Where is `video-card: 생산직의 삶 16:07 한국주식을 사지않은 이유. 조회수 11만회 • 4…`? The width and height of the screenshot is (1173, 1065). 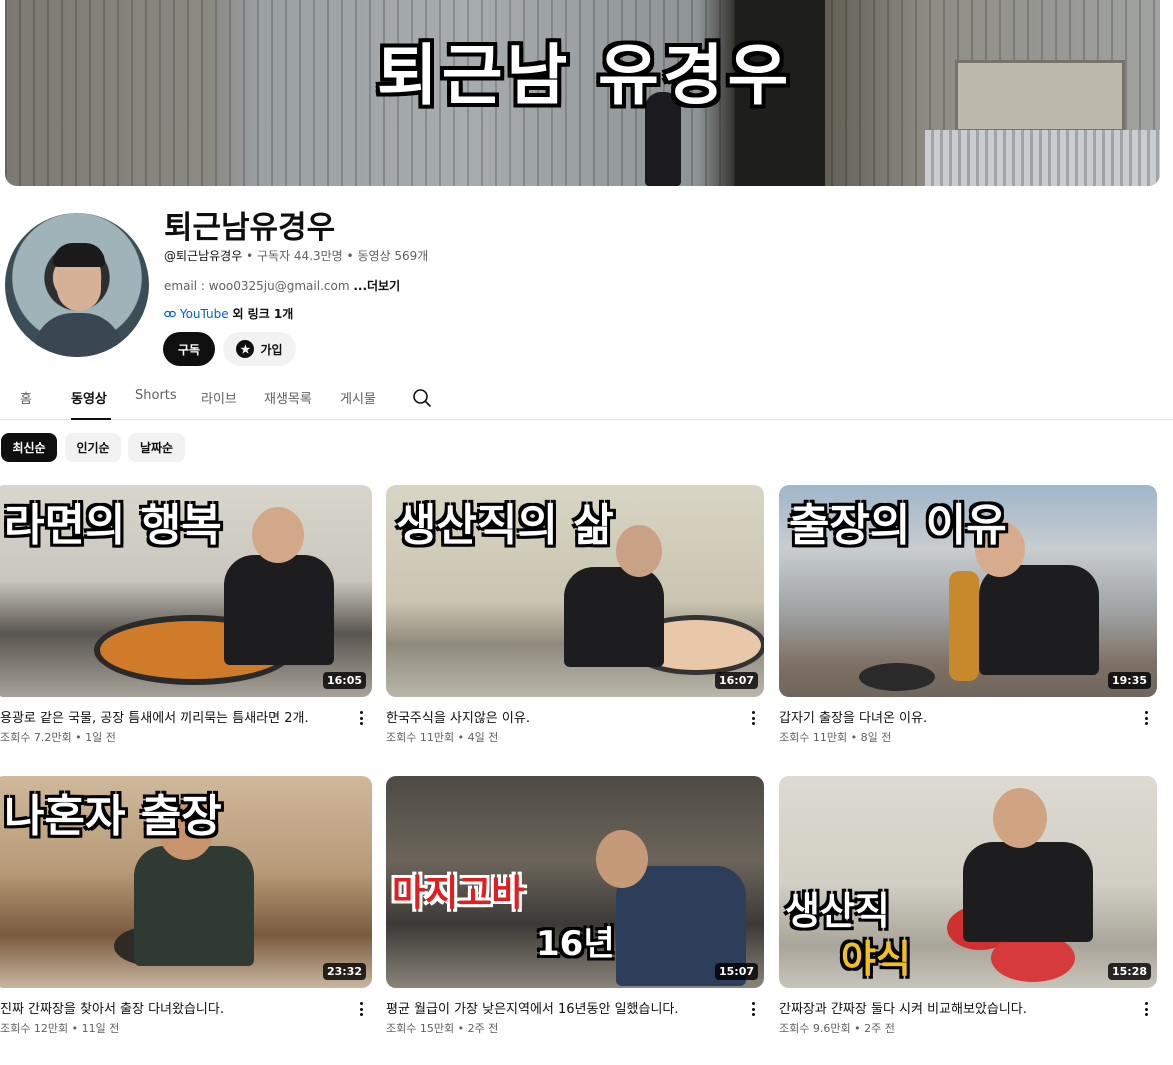 video-card: 생산직의 삶 16:07 한국주식을 사지않은 이유. 조회수 11만회 • 4… is located at coordinates (575, 614).